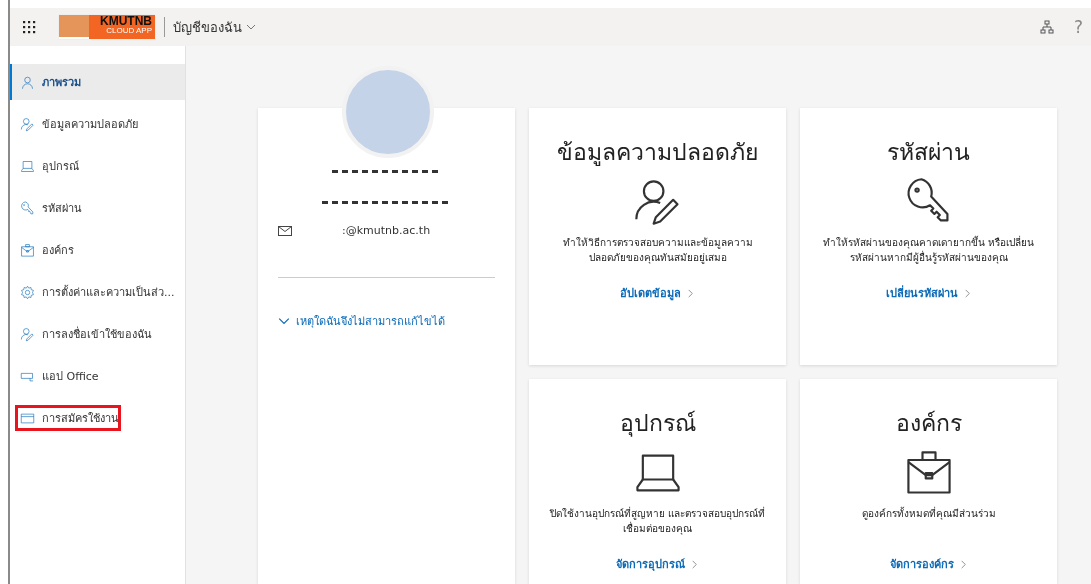 This screenshot has height=584, width=1091. What do you see at coordinates (97, 376) in the screenshot?
I see `sidebar-item: แอป Office` at bounding box center [97, 376].